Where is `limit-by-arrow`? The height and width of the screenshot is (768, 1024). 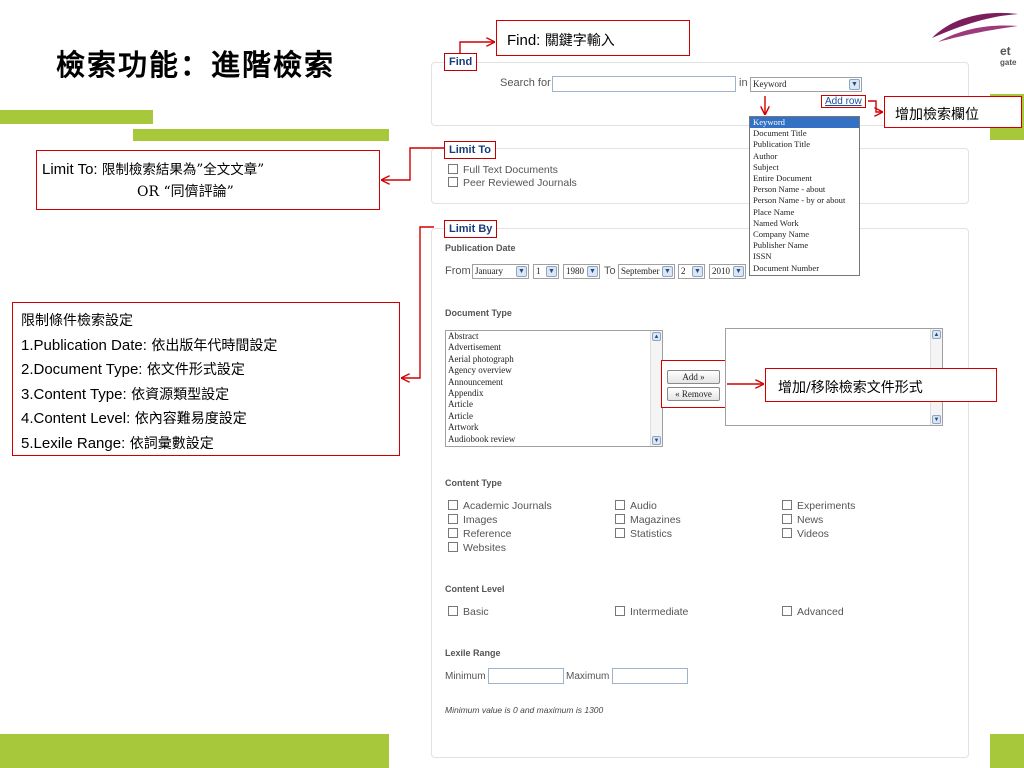 limit-by-arrow is located at coordinates (418, 302).